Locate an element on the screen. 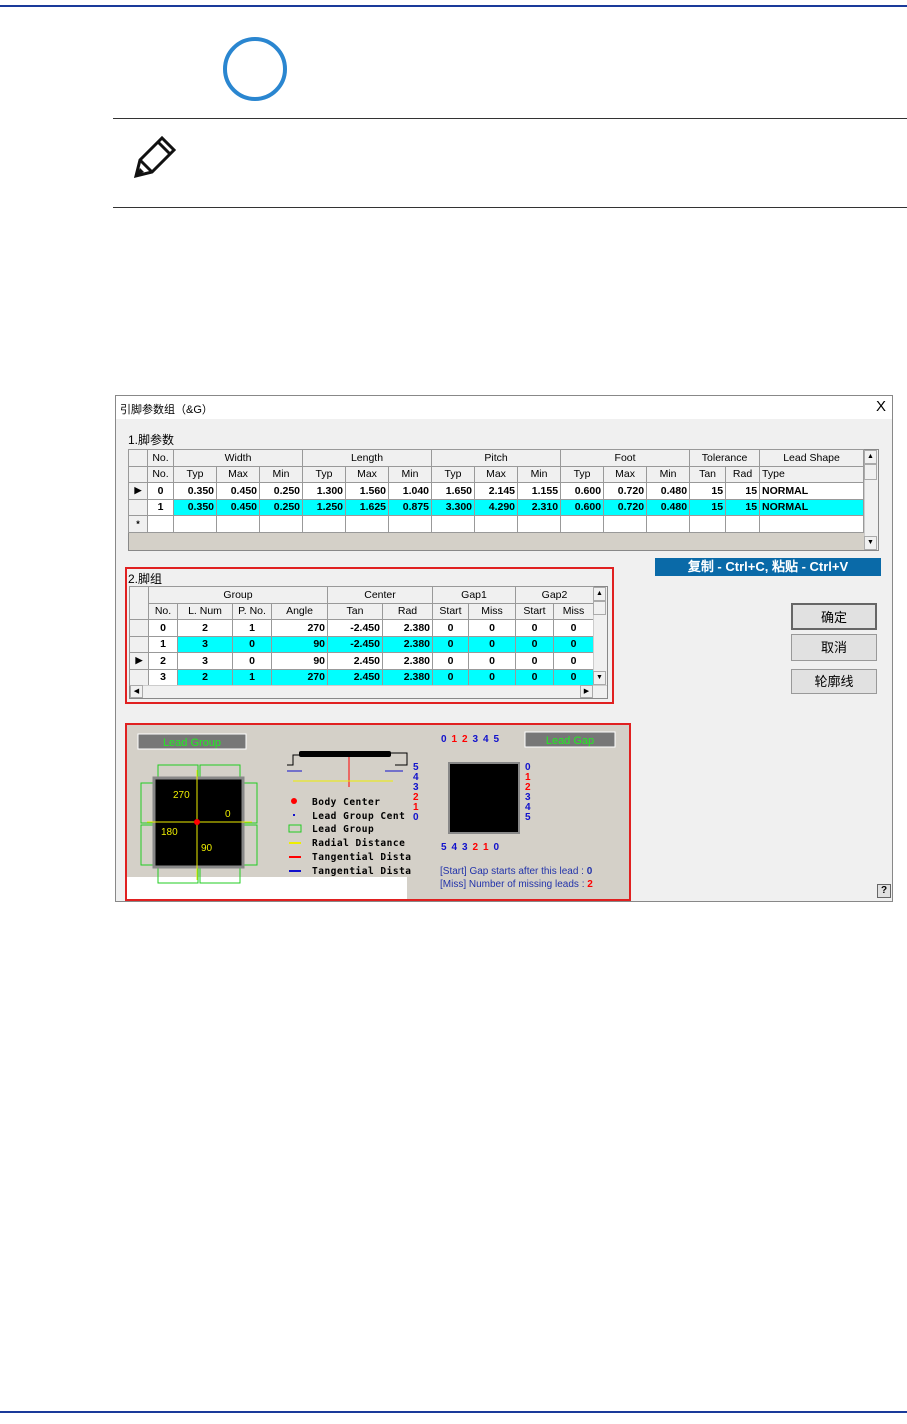 This screenshot has width=907, height=1424. table-cell: 90 is located at coordinates (299, 661).